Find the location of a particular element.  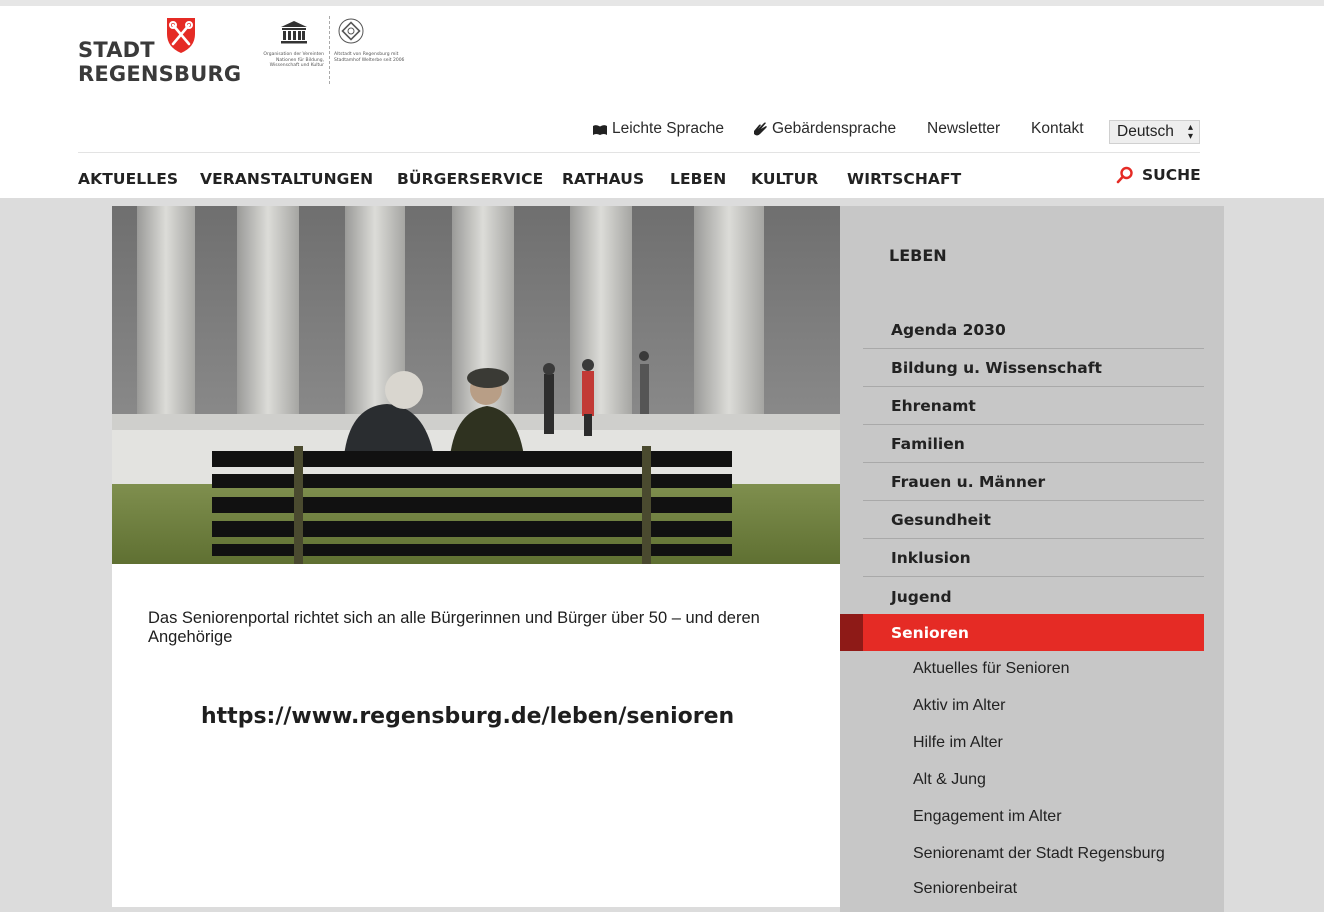

unesco-divider is located at coordinates (329, 50).